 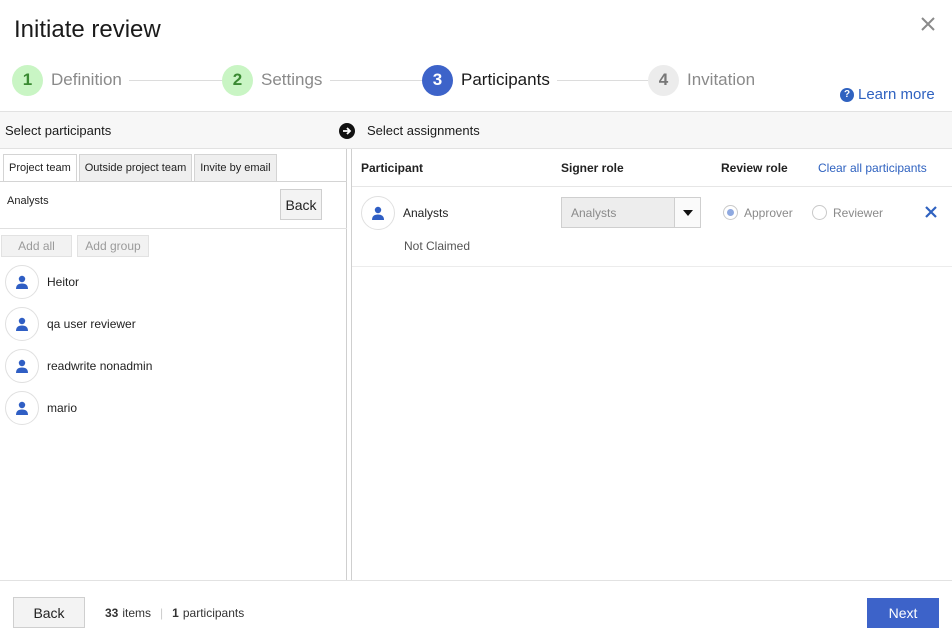 What do you see at coordinates (663, 80) in the screenshot?
I see `step-number: 4` at bounding box center [663, 80].